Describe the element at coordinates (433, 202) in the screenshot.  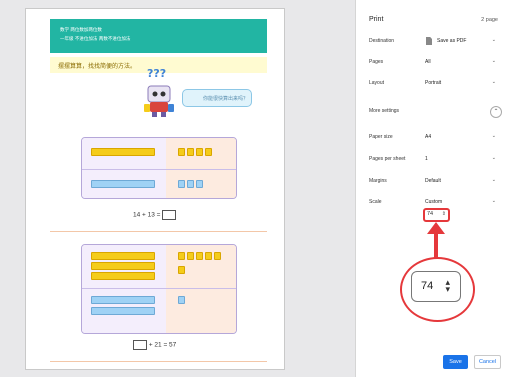
I see `scale-select: Custom` at that location.